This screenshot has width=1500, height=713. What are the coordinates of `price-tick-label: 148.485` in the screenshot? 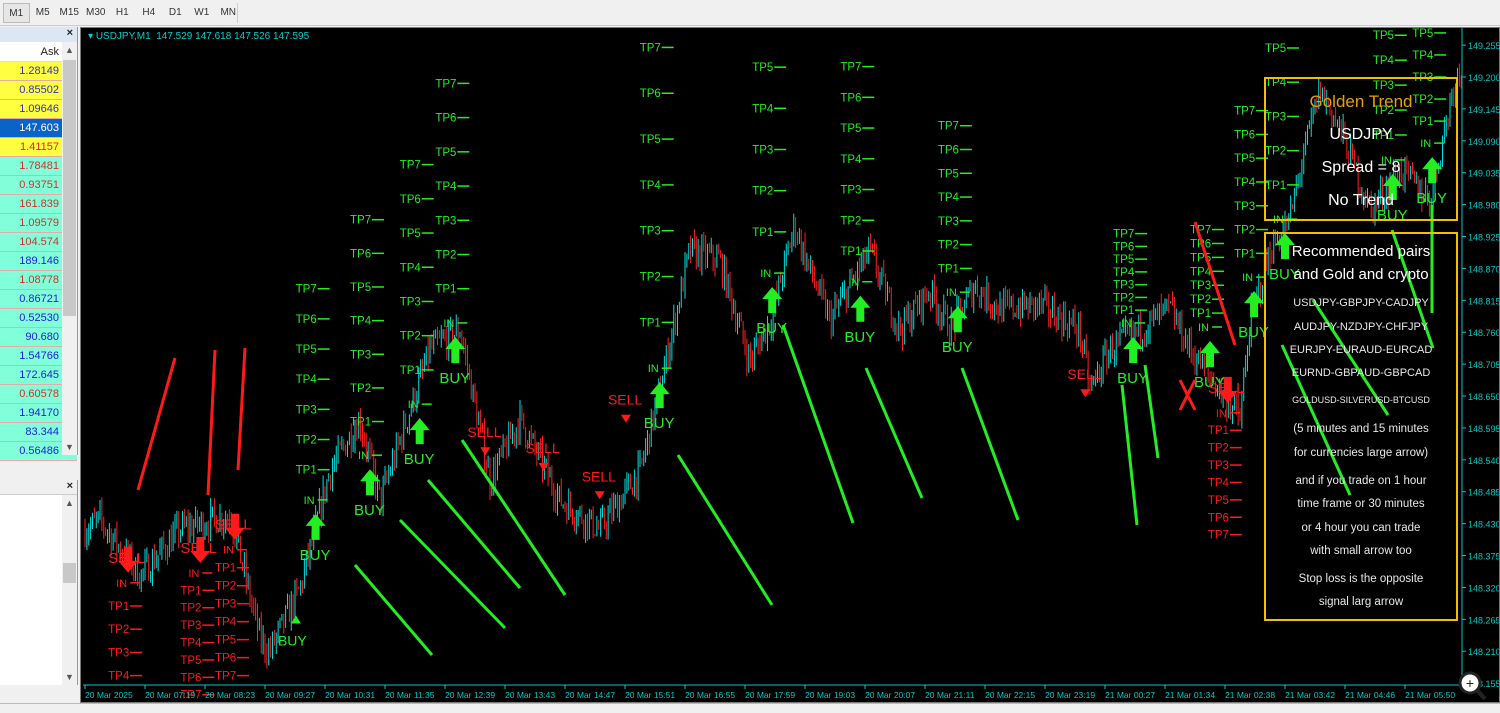 It's located at (1484, 493).